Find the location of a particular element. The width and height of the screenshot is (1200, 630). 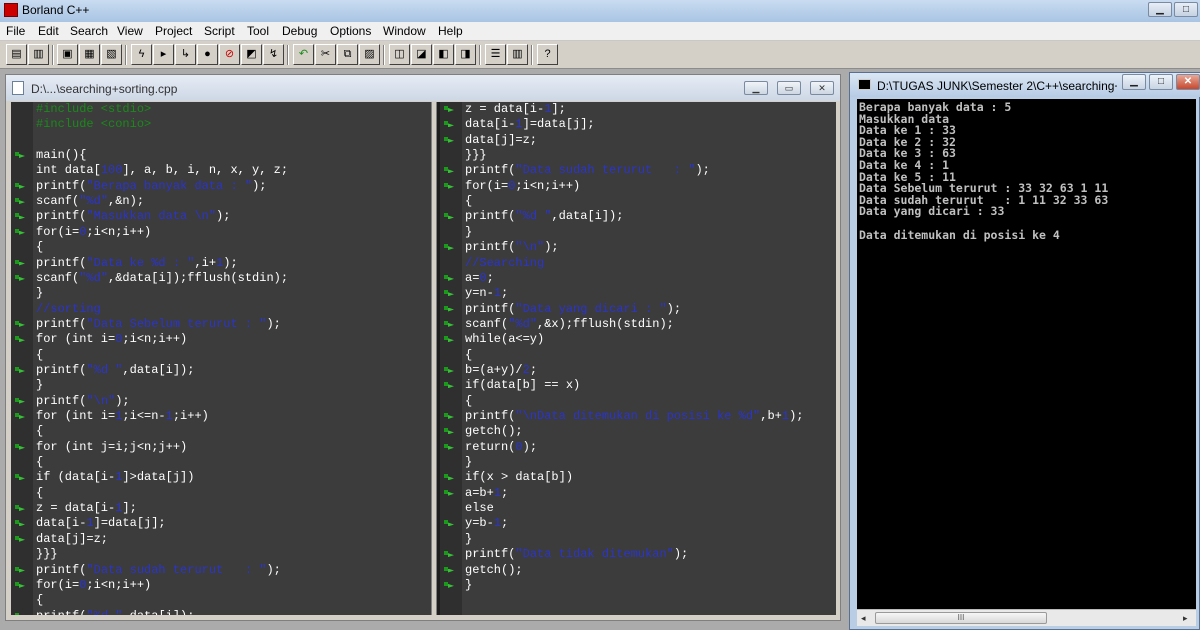

code-line: main(){ is located at coordinates (221, 155).